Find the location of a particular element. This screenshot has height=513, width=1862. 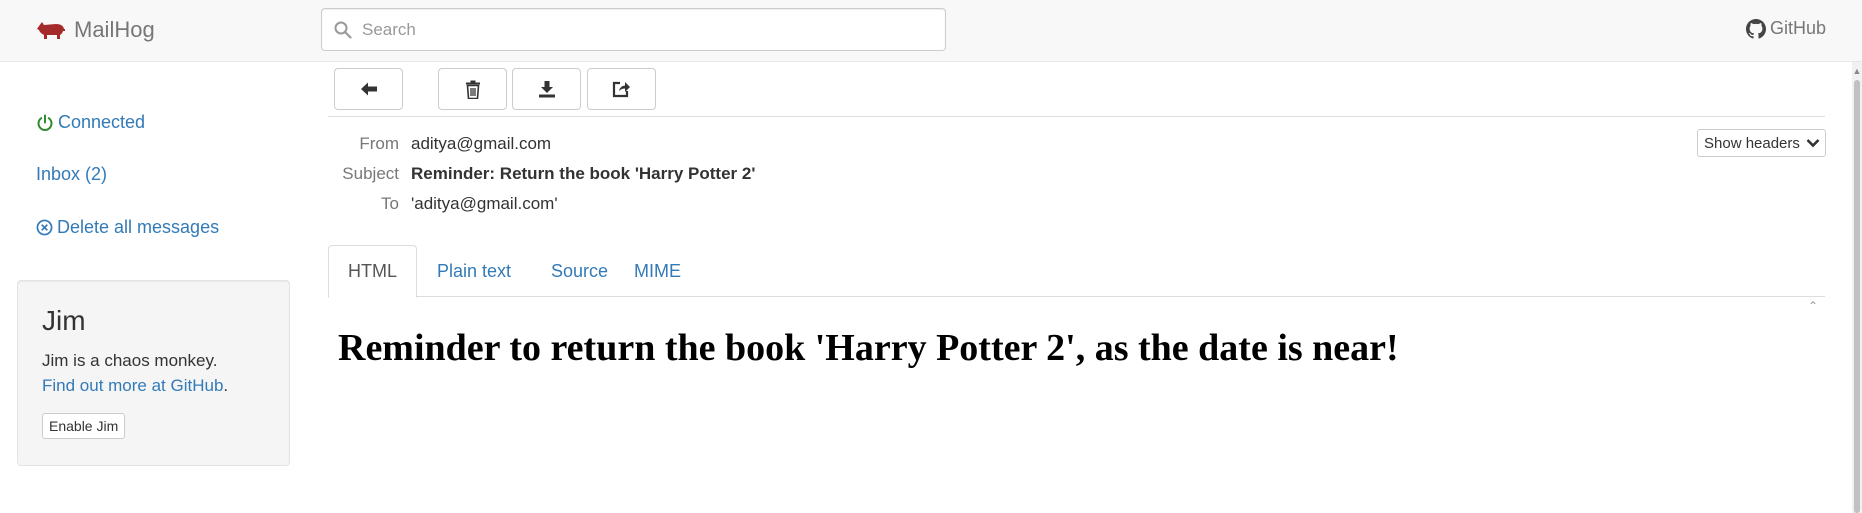

chevron-down-icon is located at coordinates (1813, 143).